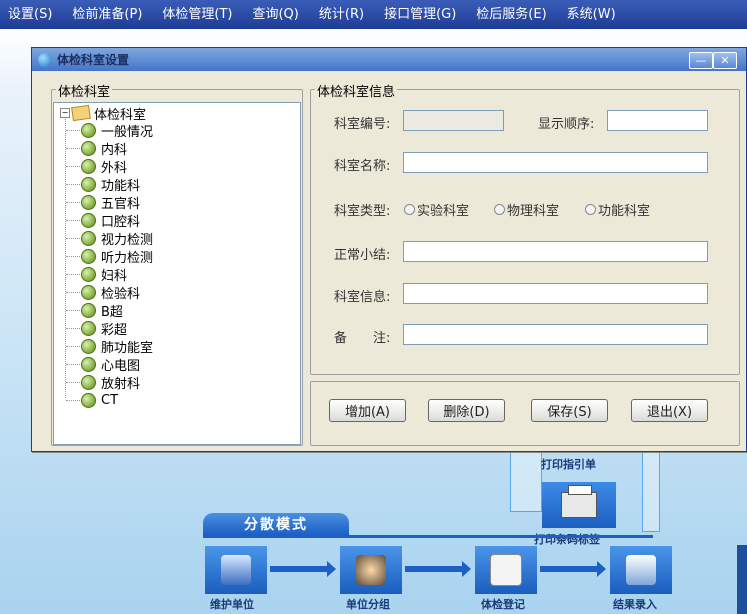  What do you see at coordinates (725, 60) in the screenshot?
I see `close-button: ✕` at bounding box center [725, 60].